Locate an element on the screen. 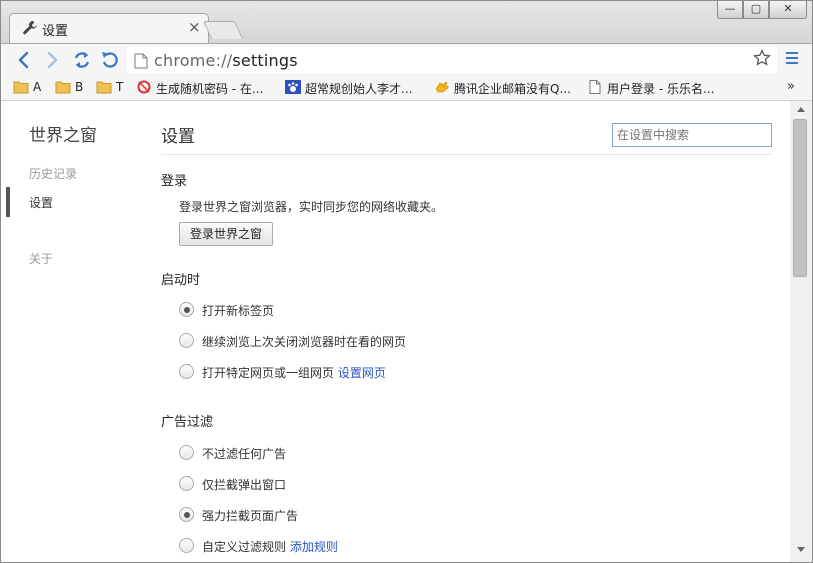 This screenshot has height=563, width=813. radio-label-text: 打开特定网页或一组网页 is located at coordinates (268, 373).